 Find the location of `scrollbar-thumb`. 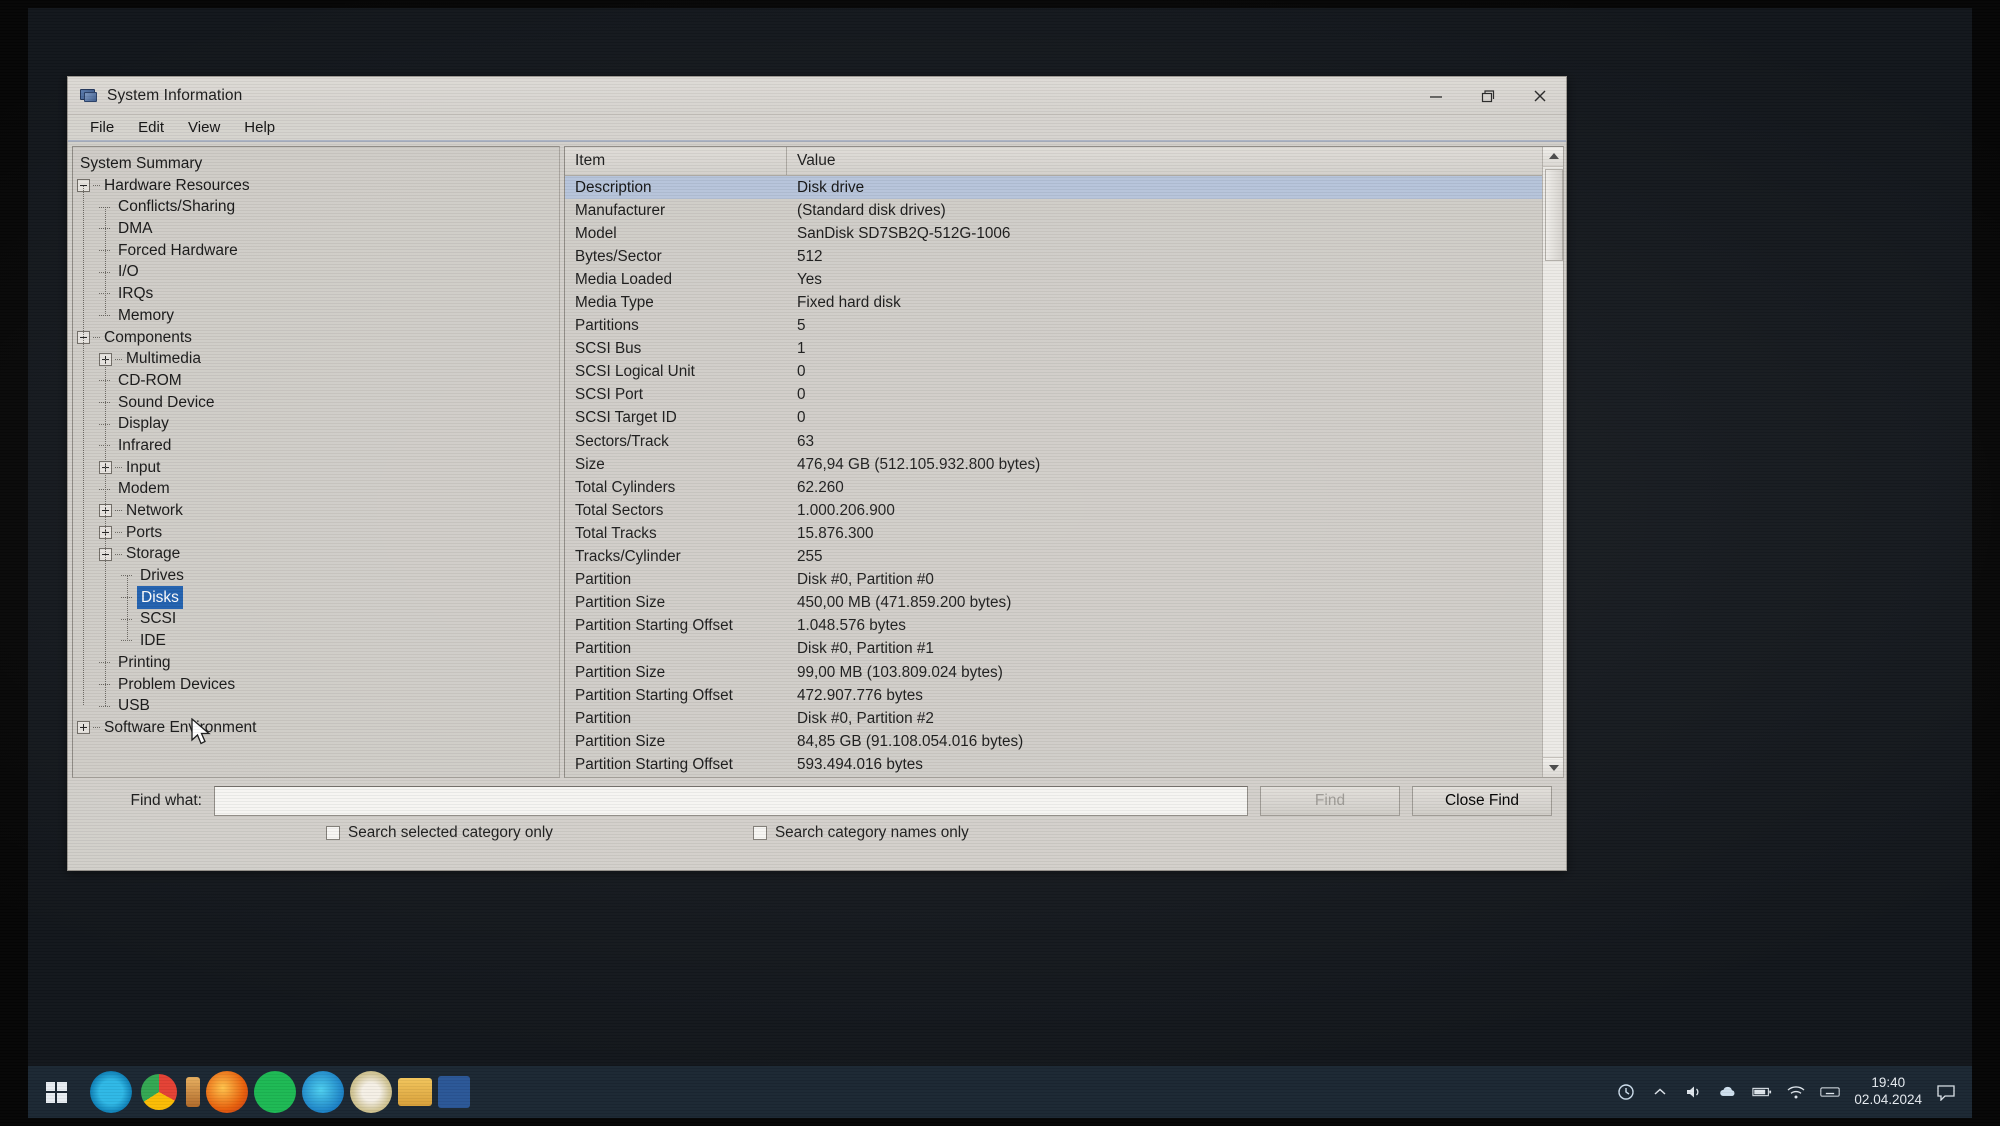

scrollbar-thumb is located at coordinates (1553, 215).